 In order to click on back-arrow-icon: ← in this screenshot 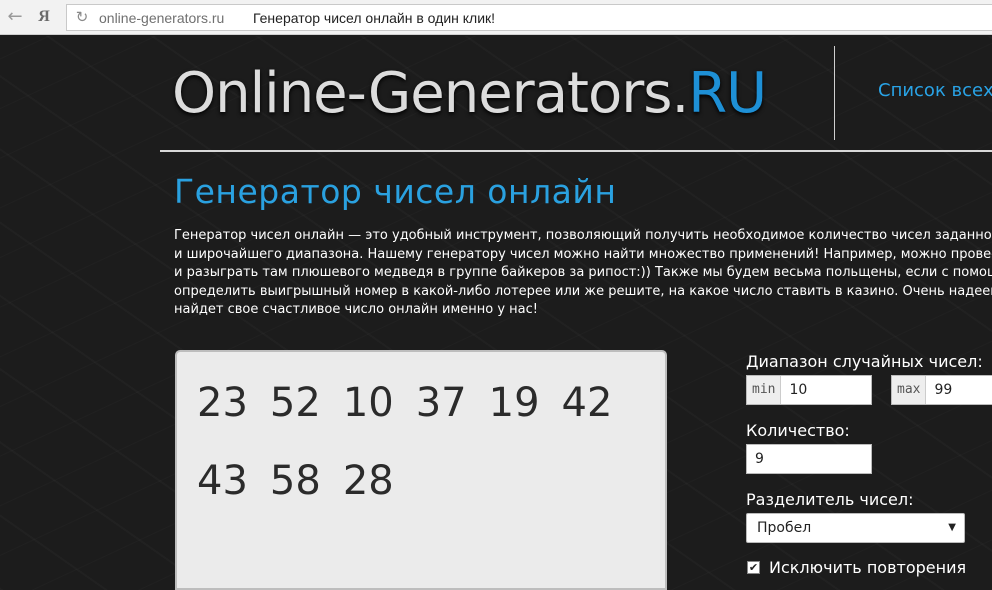, I will do `click(15, 17)`.